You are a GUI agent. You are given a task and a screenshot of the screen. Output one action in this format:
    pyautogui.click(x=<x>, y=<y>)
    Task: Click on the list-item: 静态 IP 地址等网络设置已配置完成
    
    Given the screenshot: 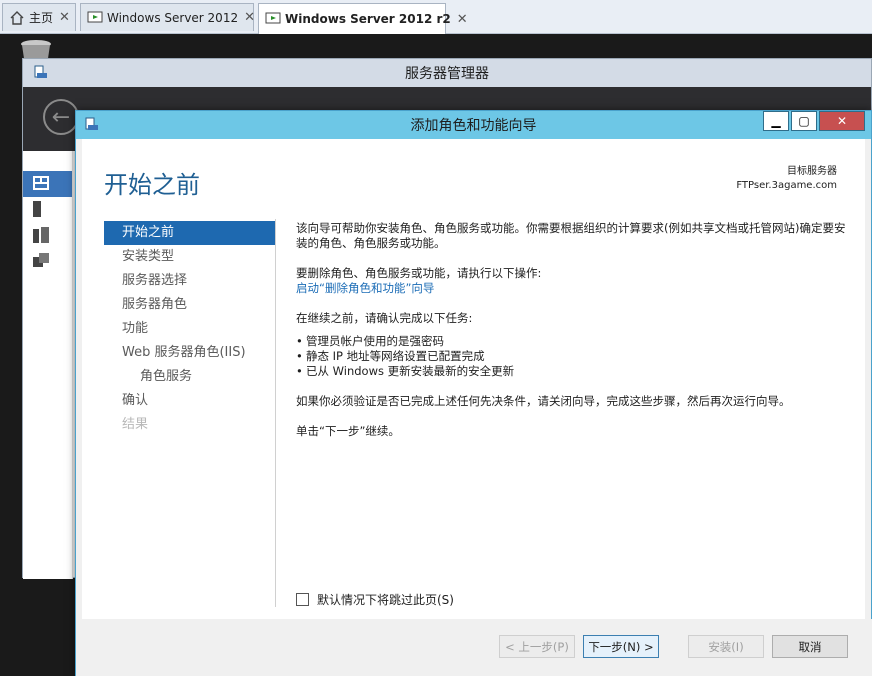 What is the action you would take?
    pyautogui.click(x=574, y=356)
    